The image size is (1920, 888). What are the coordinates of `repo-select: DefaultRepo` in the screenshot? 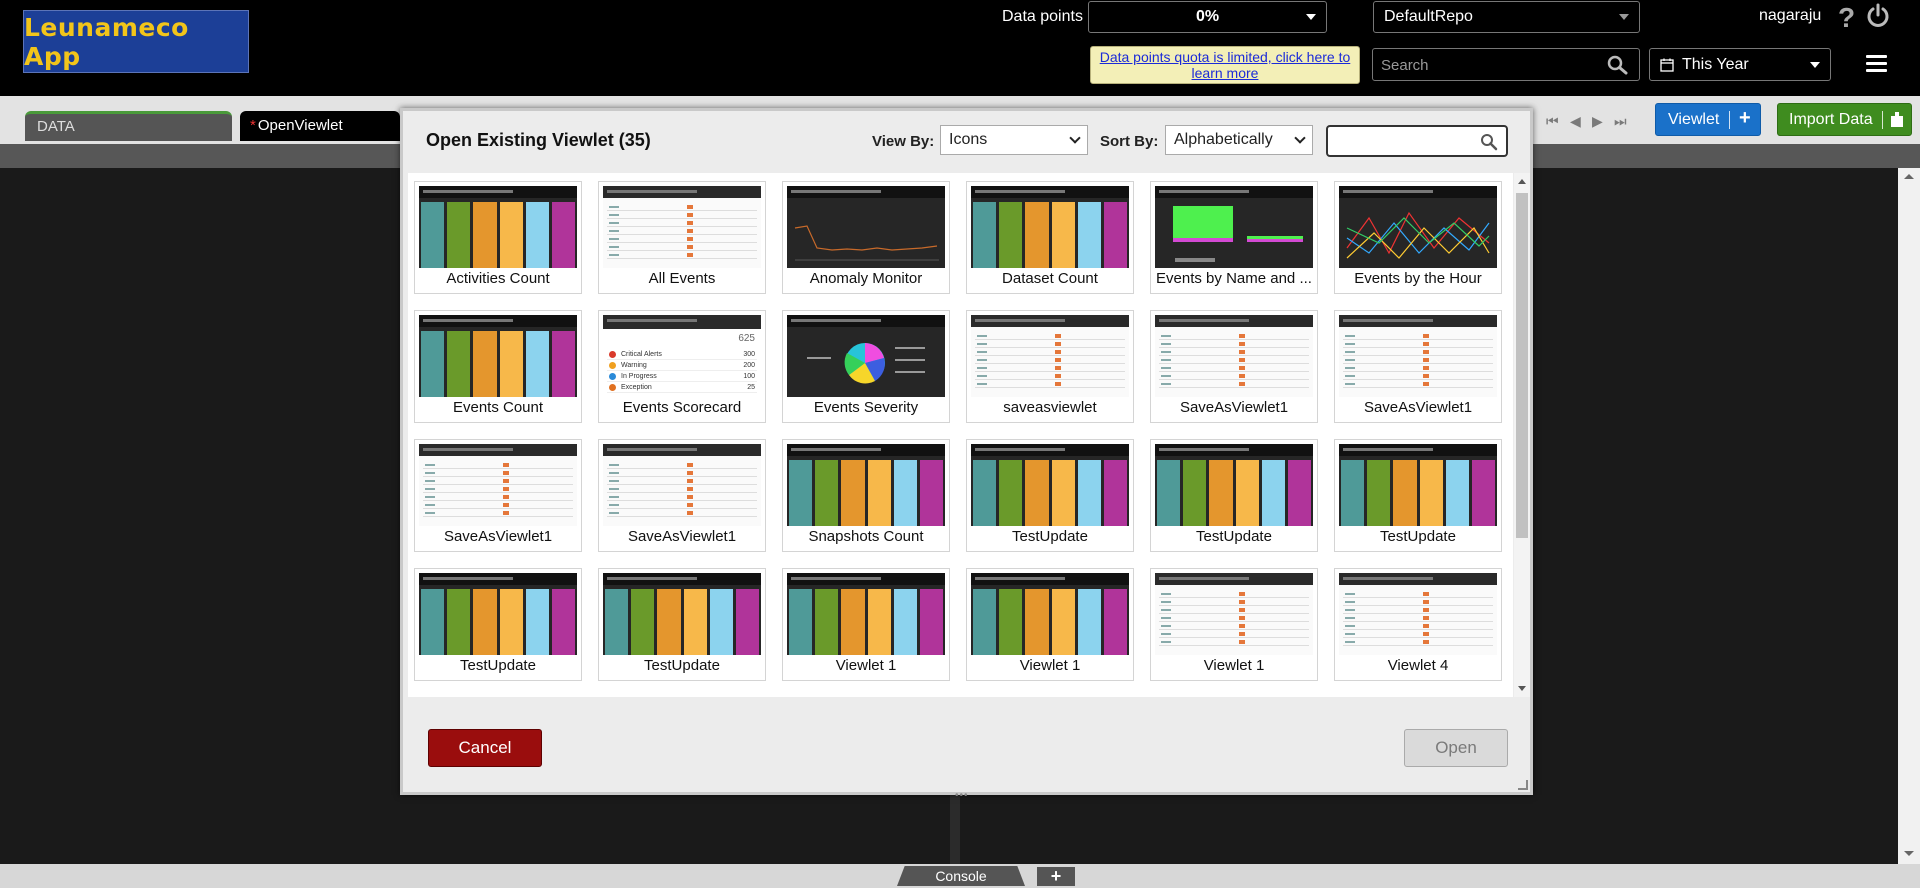 It's located at (1506, 17).